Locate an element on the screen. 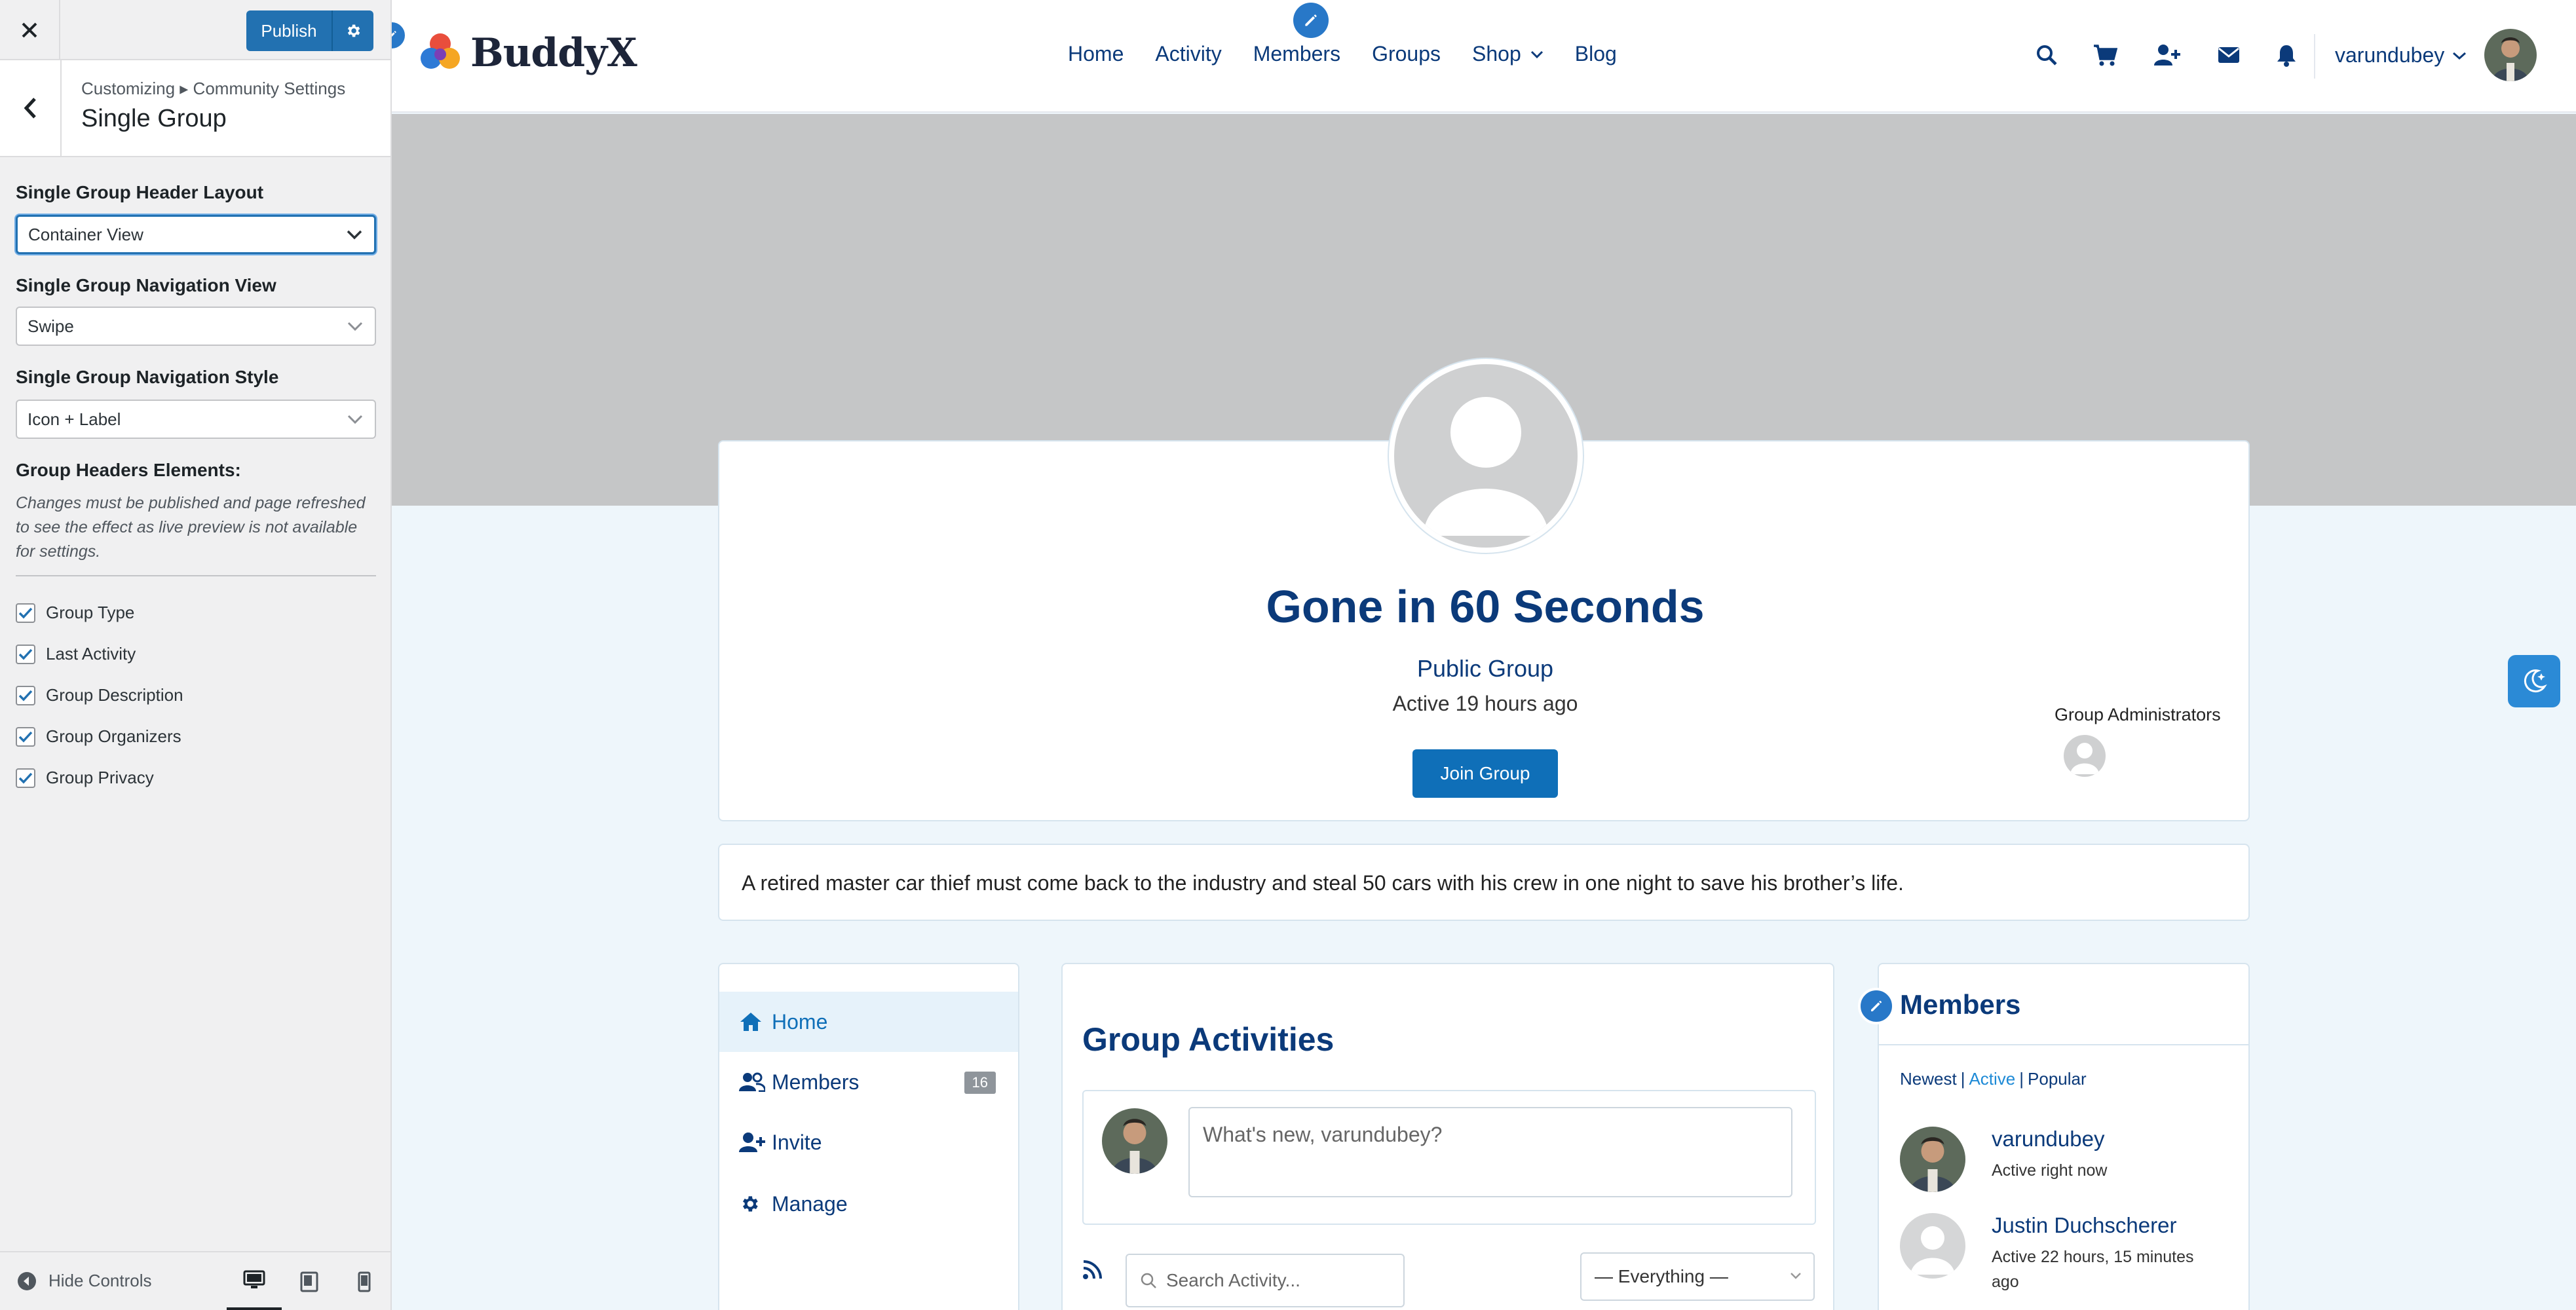  search-icon is located at coordinates (2047, 56).